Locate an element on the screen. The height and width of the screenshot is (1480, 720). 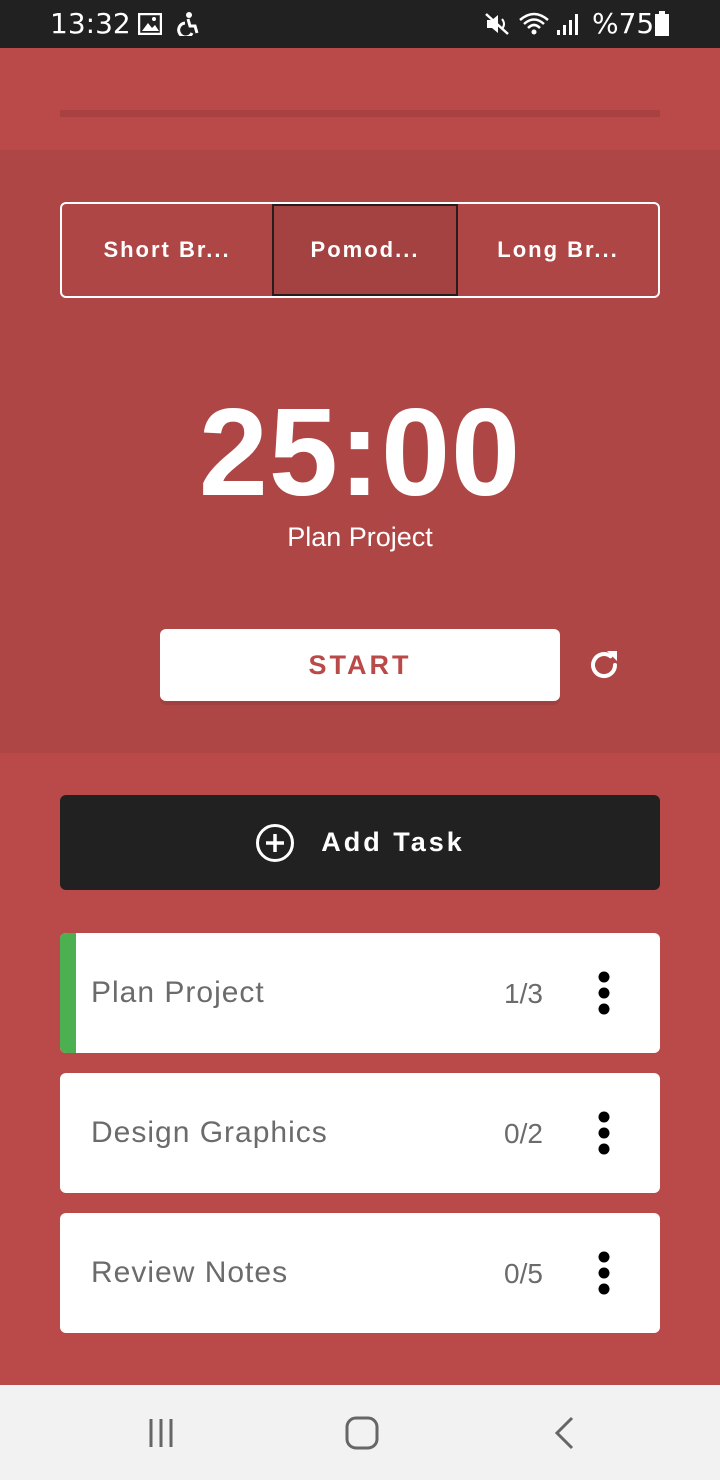
system-nav-bar is located at coordinates (360, 1432).